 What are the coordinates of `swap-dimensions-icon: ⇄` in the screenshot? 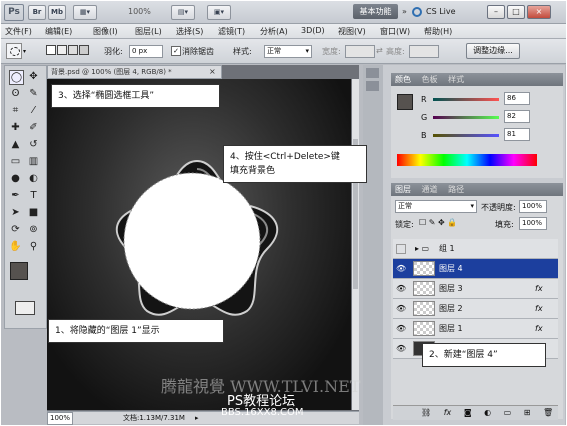 It's located at (379, 50).